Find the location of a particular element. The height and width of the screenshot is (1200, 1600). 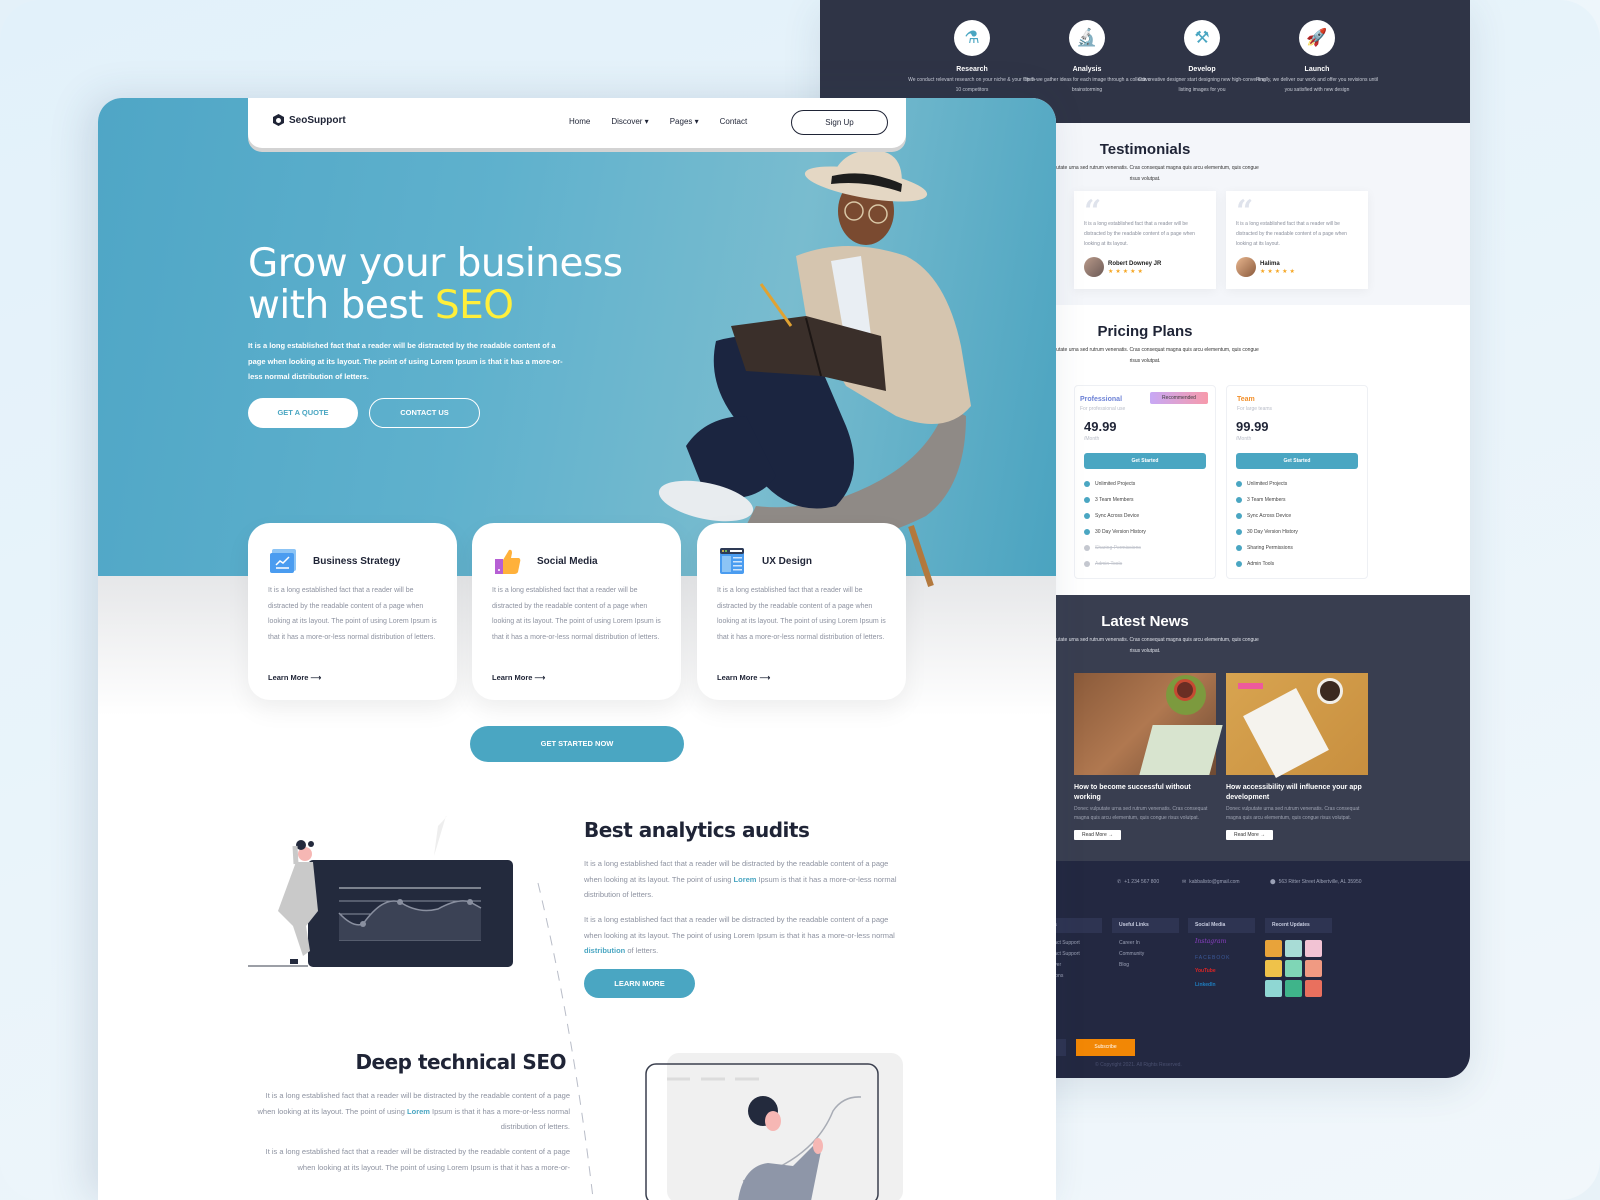

brand-logo: SeoSupport is located at coordinates (309, 120).